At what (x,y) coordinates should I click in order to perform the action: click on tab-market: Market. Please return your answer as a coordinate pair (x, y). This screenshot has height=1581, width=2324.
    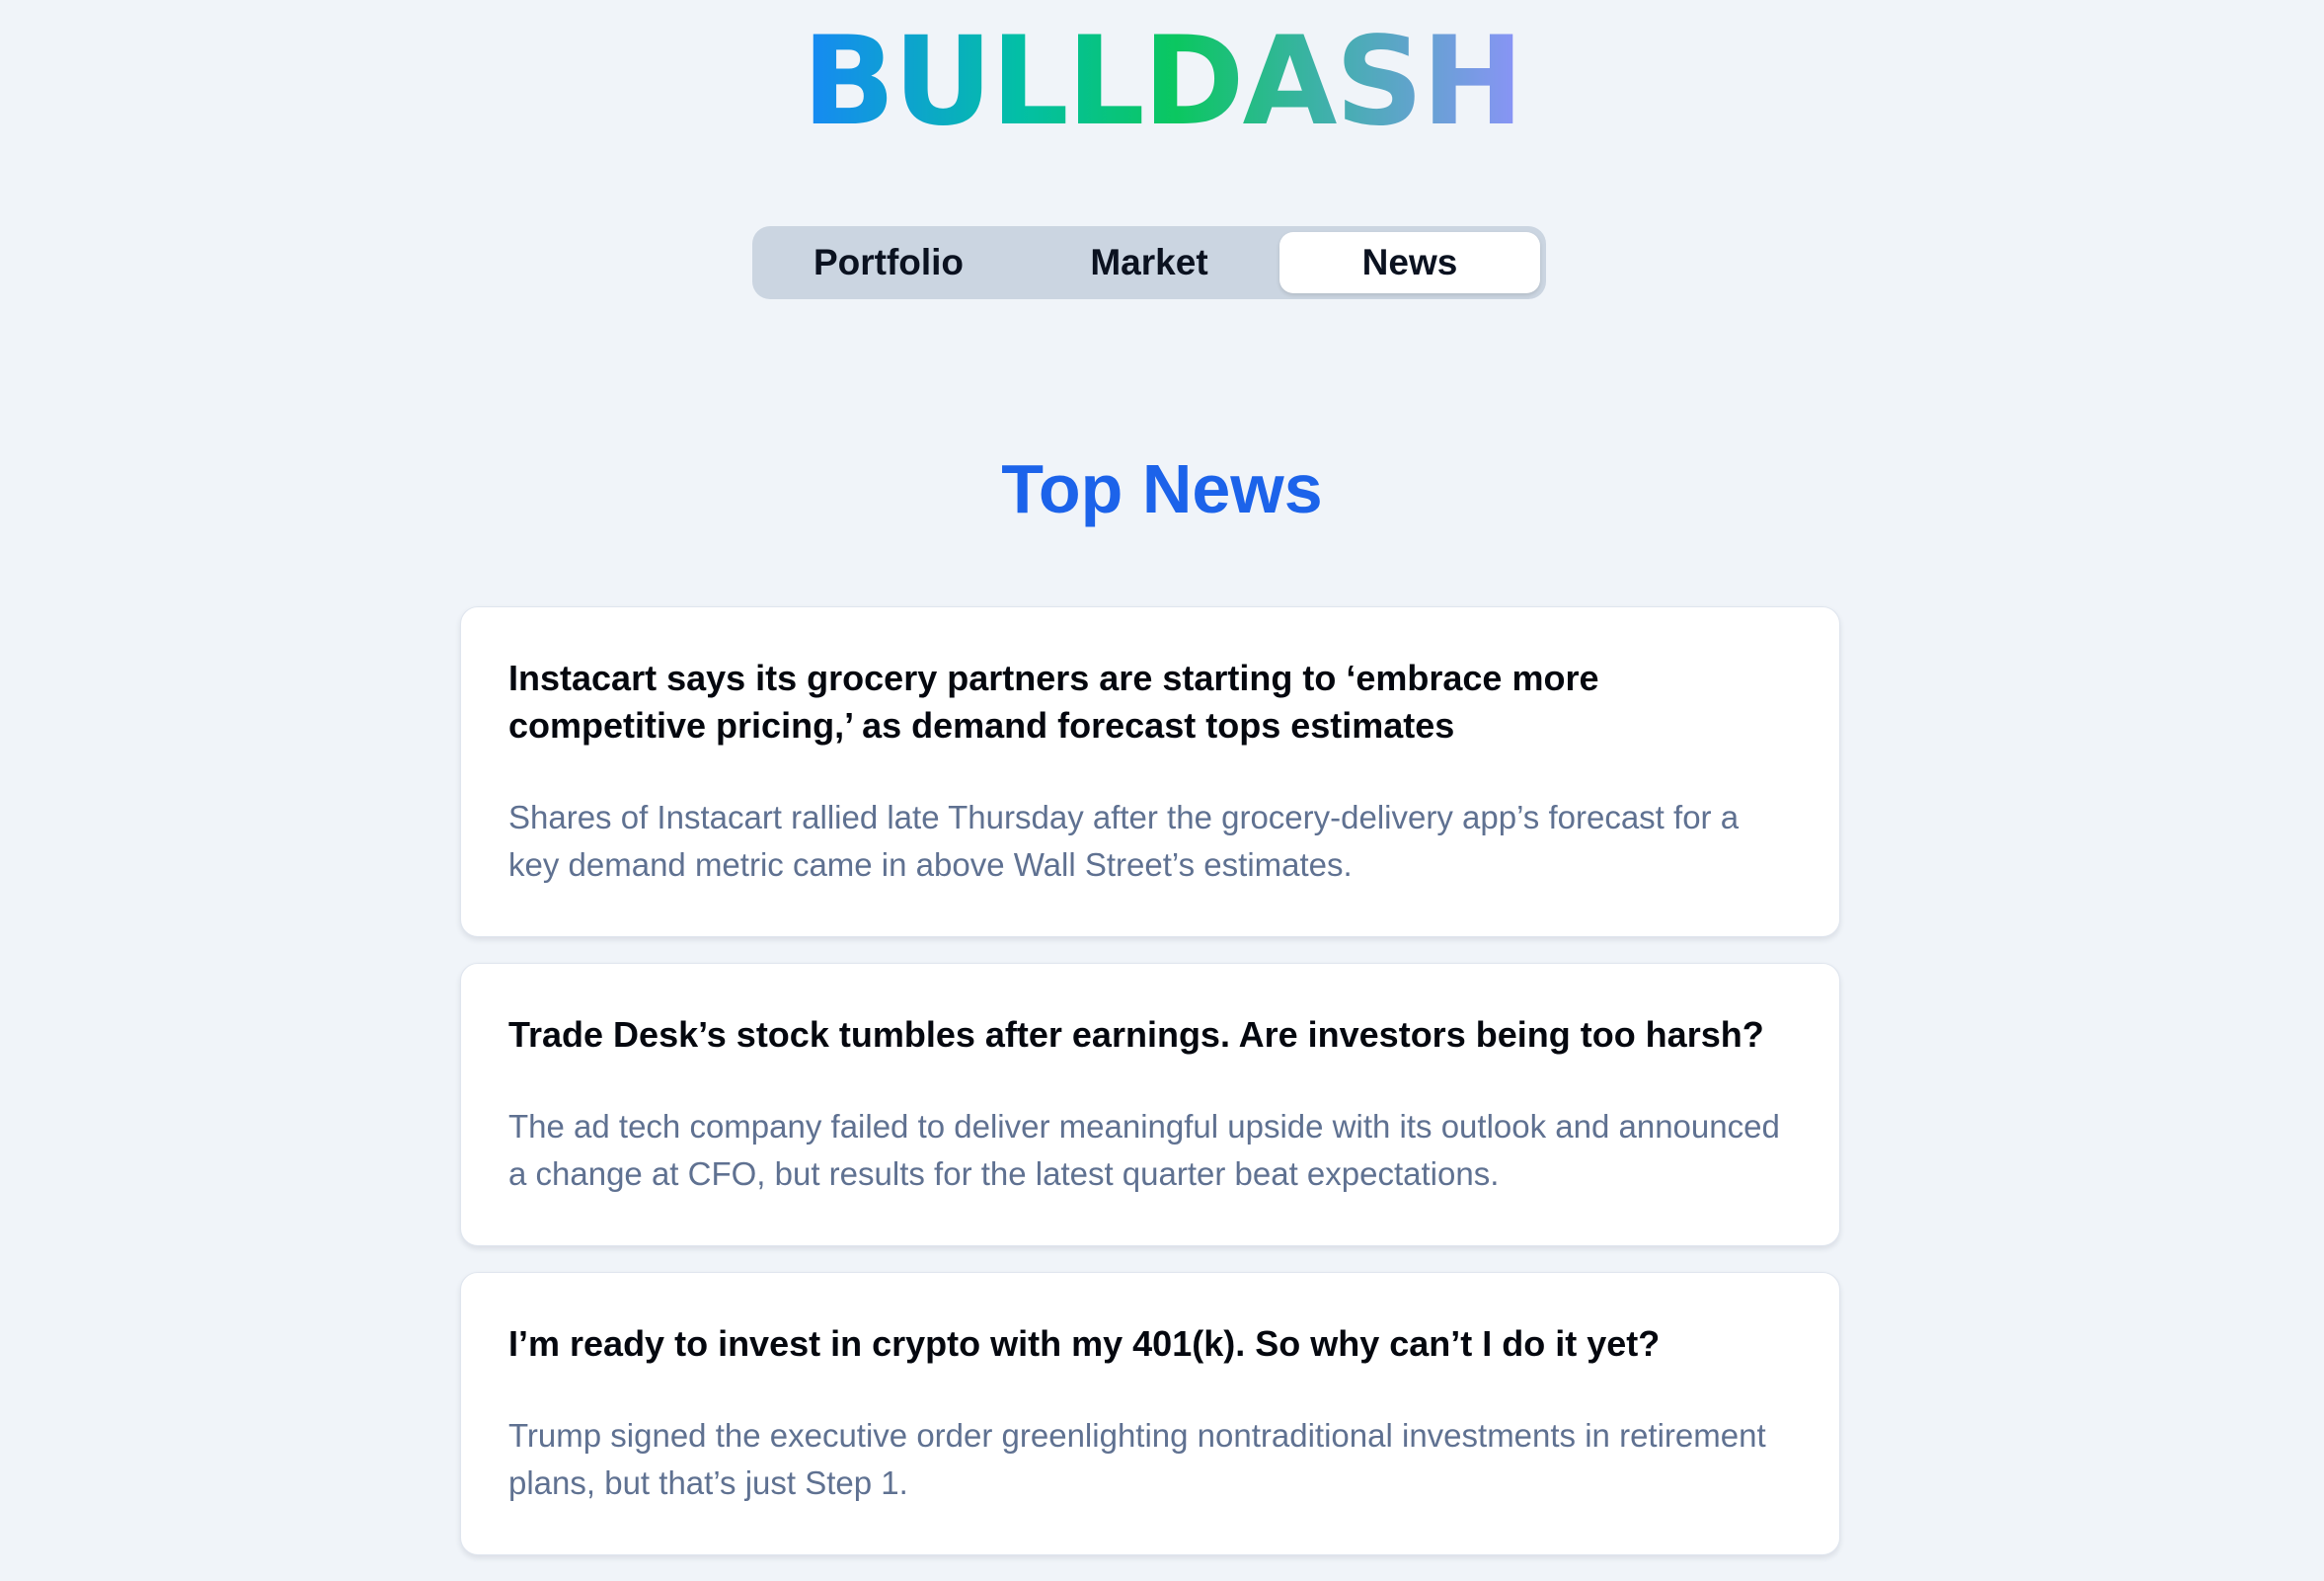
    Looking at the image, I should click on (1149, 262).